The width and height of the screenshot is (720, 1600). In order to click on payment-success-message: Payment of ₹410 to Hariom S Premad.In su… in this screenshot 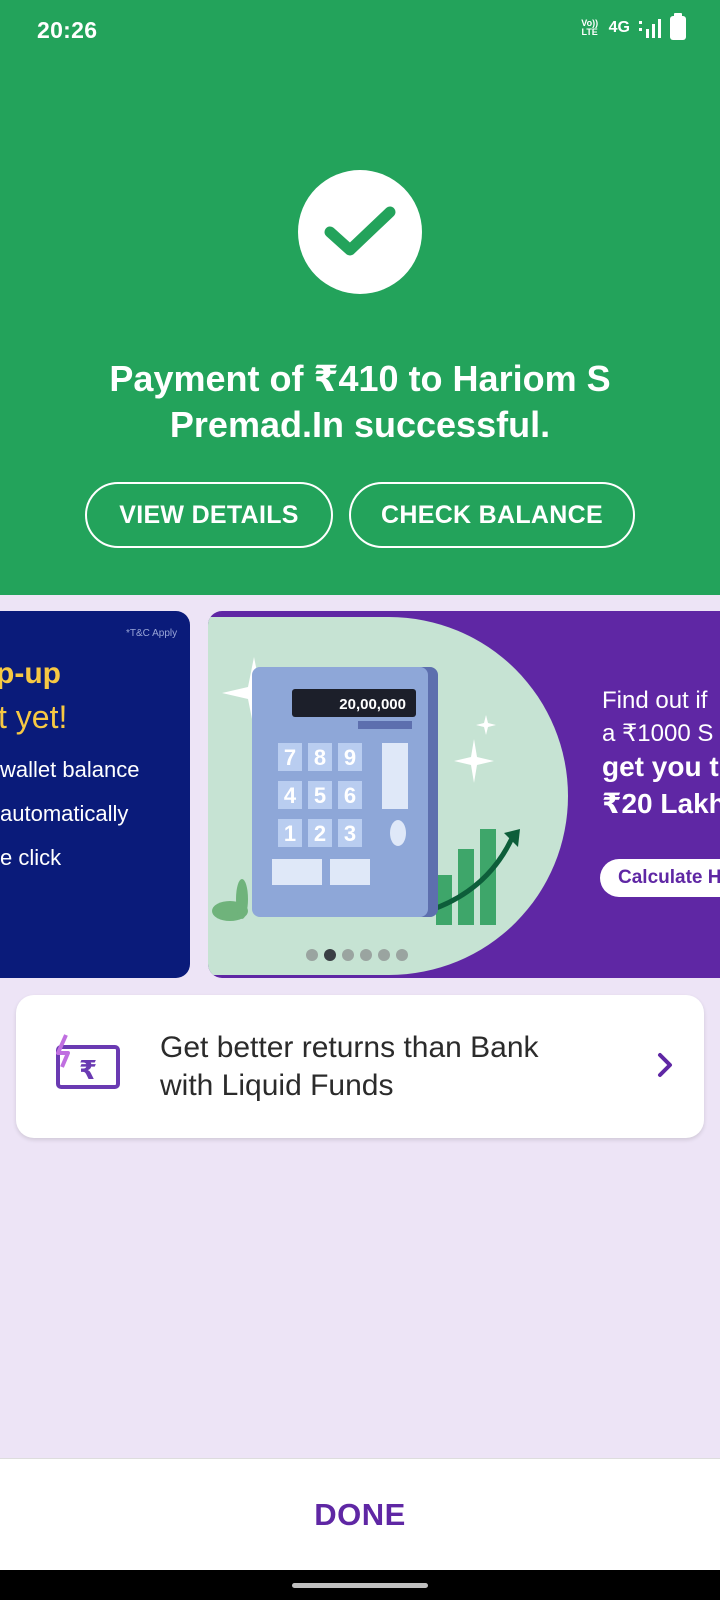, I will do `click(360, 401)`.